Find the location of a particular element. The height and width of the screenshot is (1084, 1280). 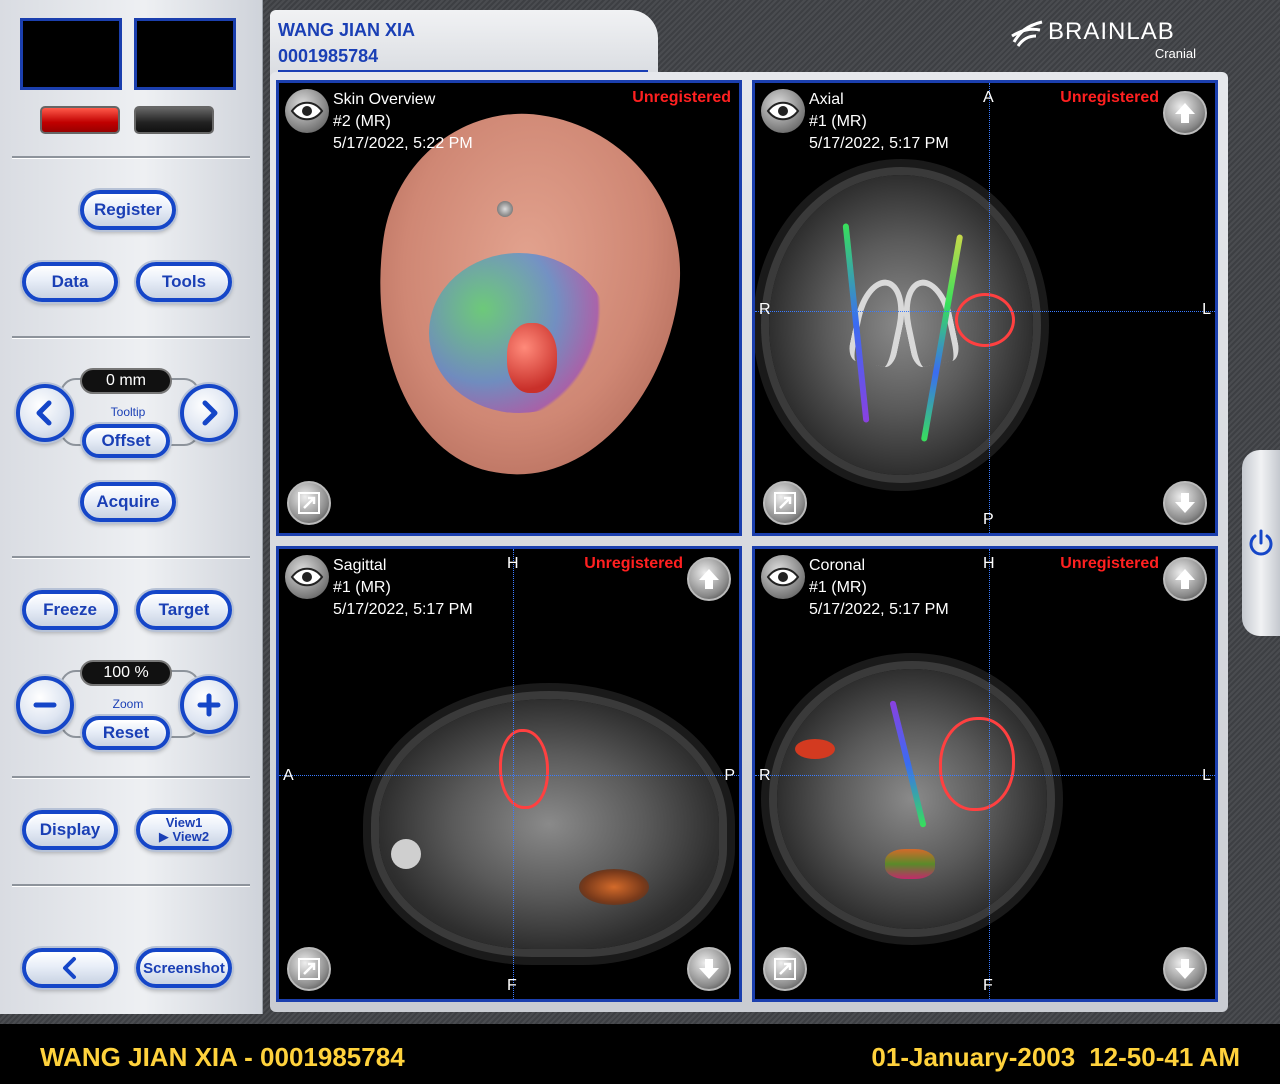

status-indicator-red is located at coordinates (80, 120).